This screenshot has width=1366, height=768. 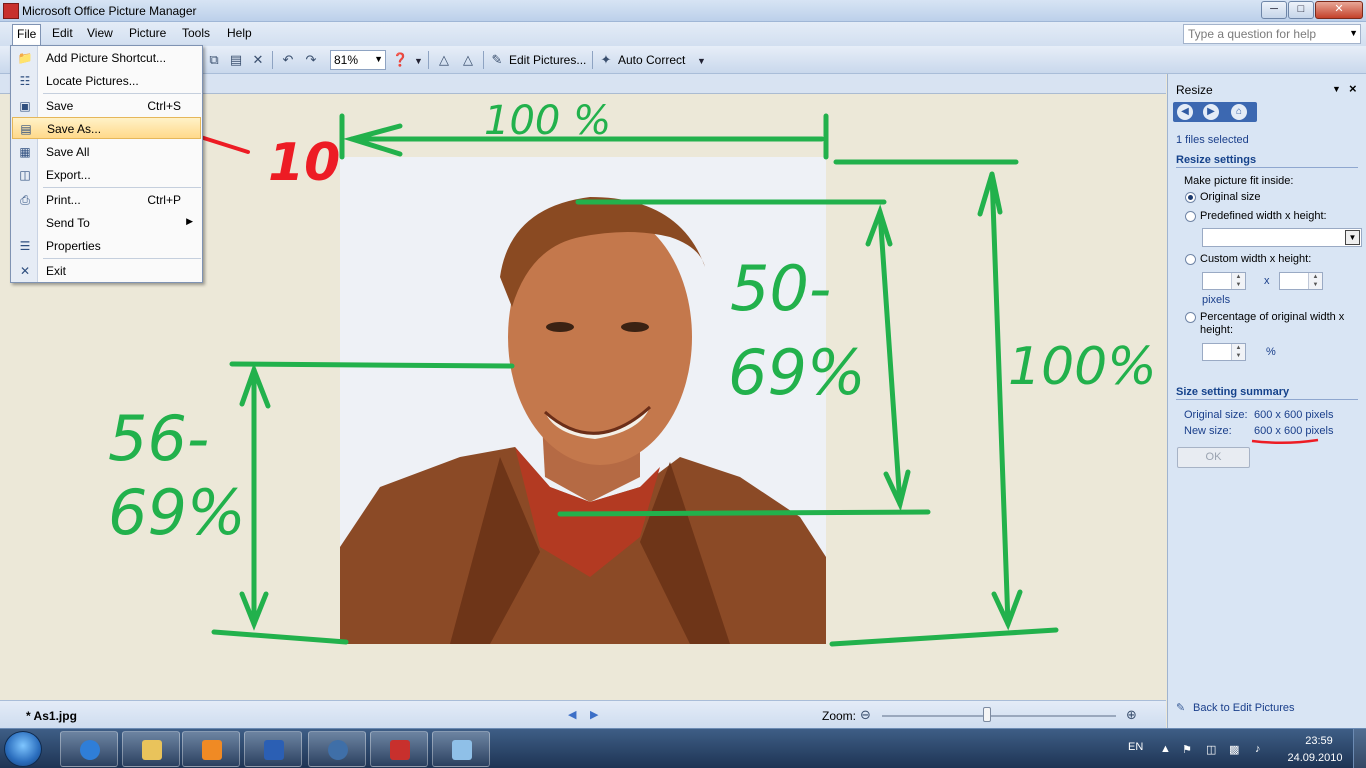 What do you see at coordinates (60, 106) in the screenshot?
I see `menu-item-label: Save` at bounding box center [60, 106].